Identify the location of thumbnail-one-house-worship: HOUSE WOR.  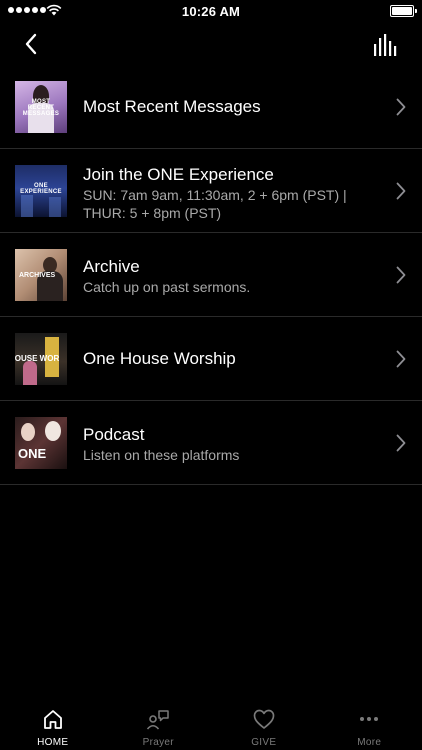
(41, 358).